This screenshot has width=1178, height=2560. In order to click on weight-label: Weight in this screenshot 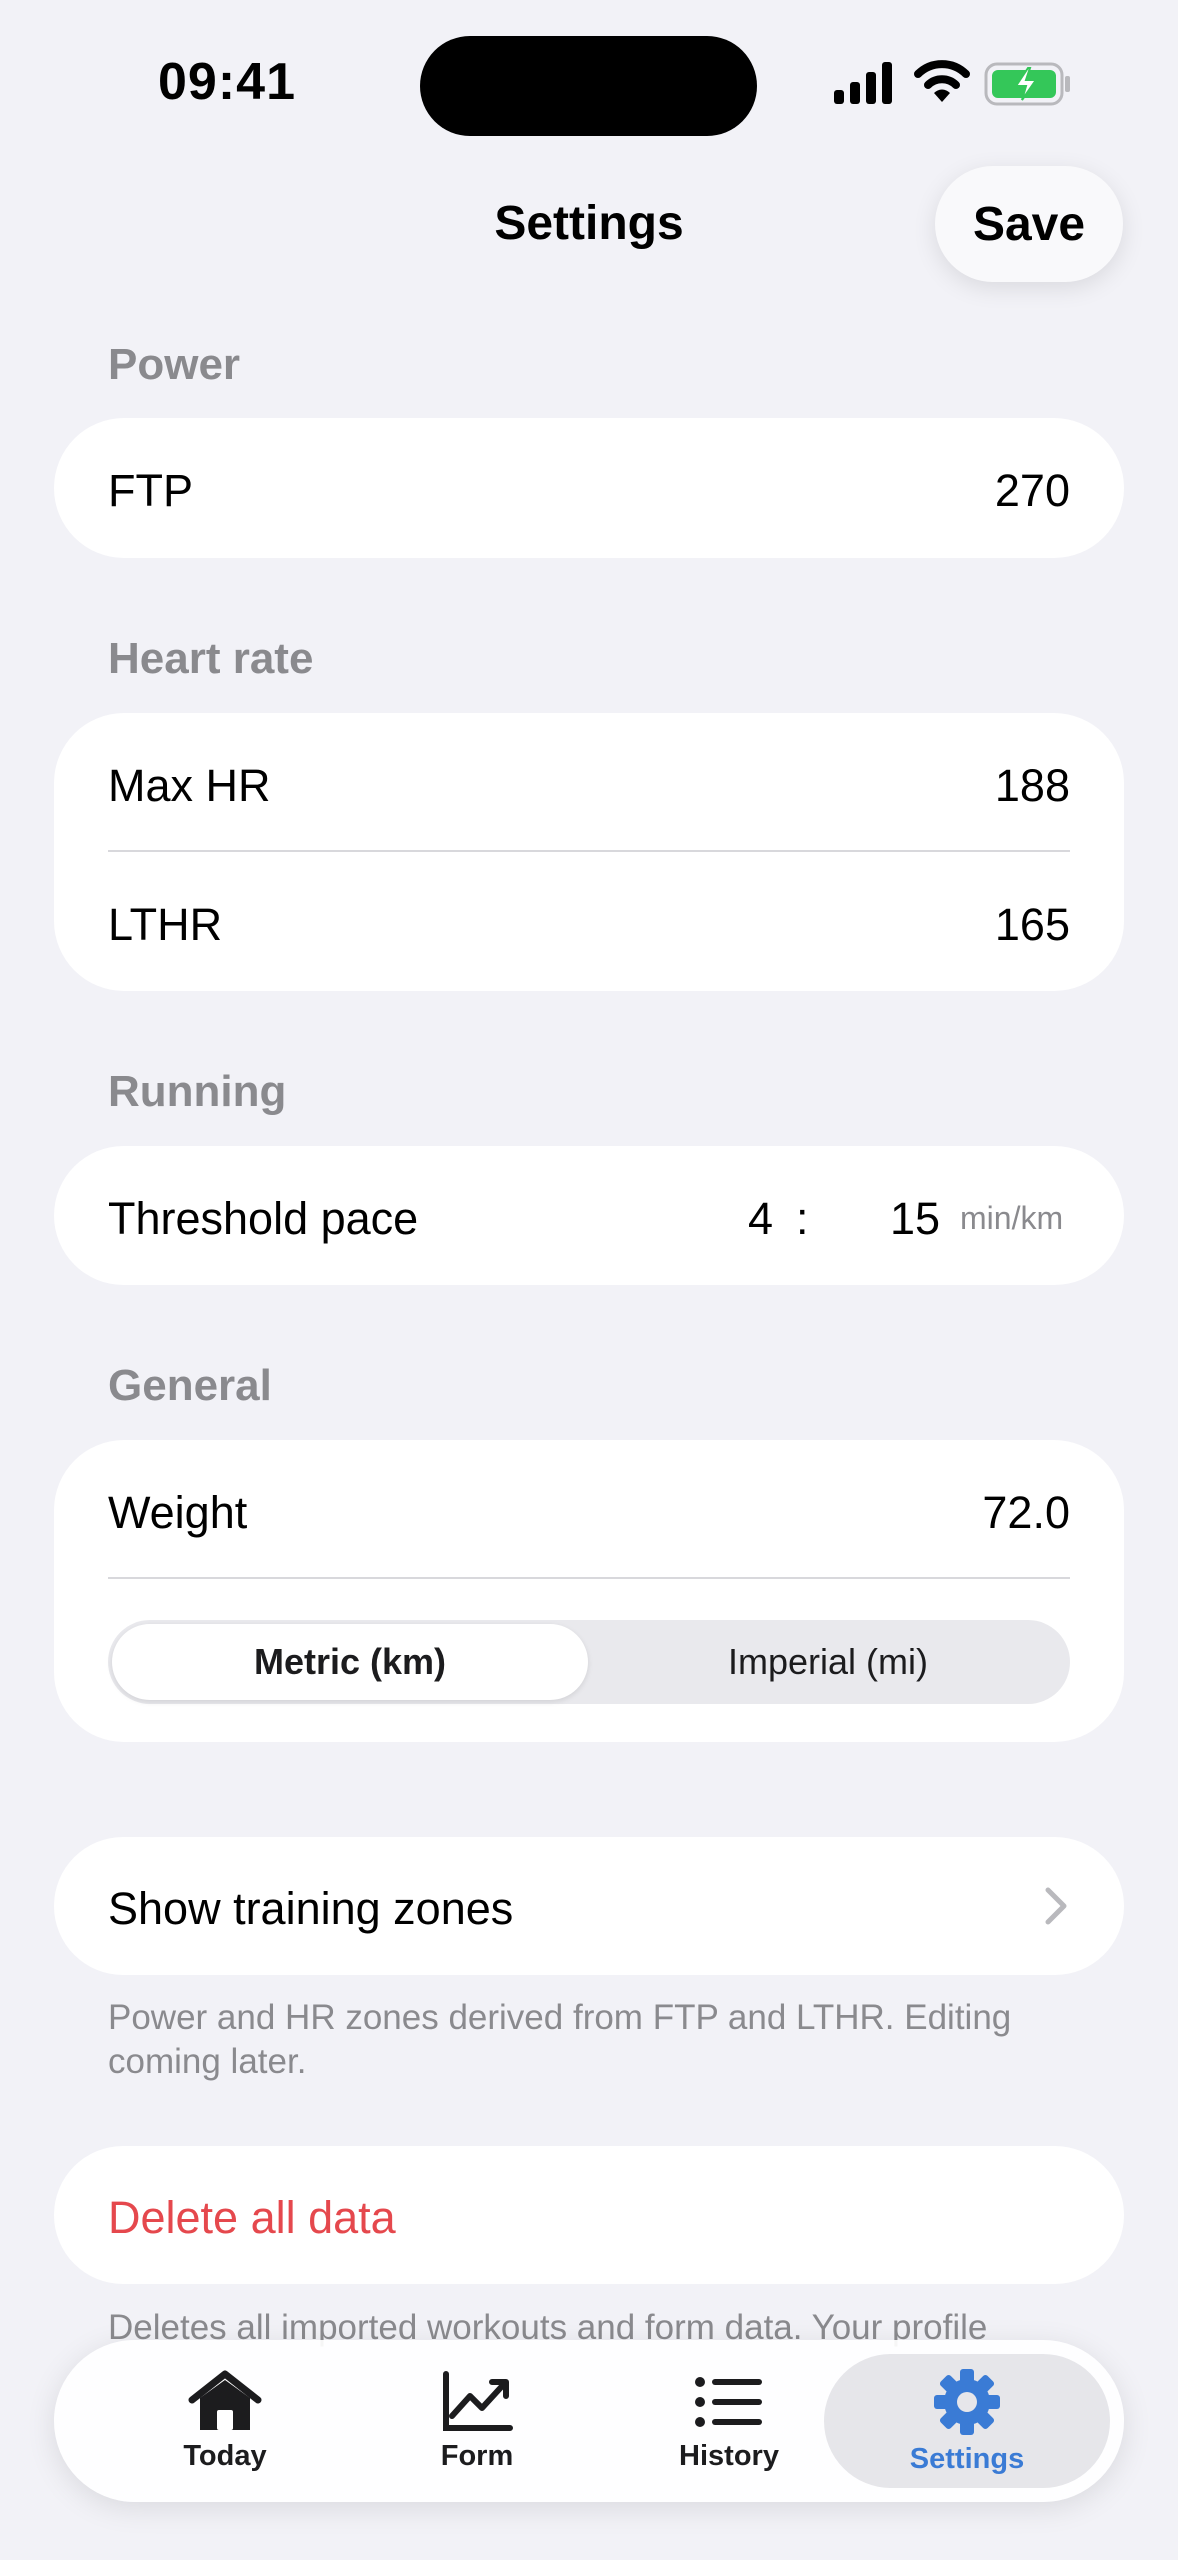, I will do `click(178, 1512)`.